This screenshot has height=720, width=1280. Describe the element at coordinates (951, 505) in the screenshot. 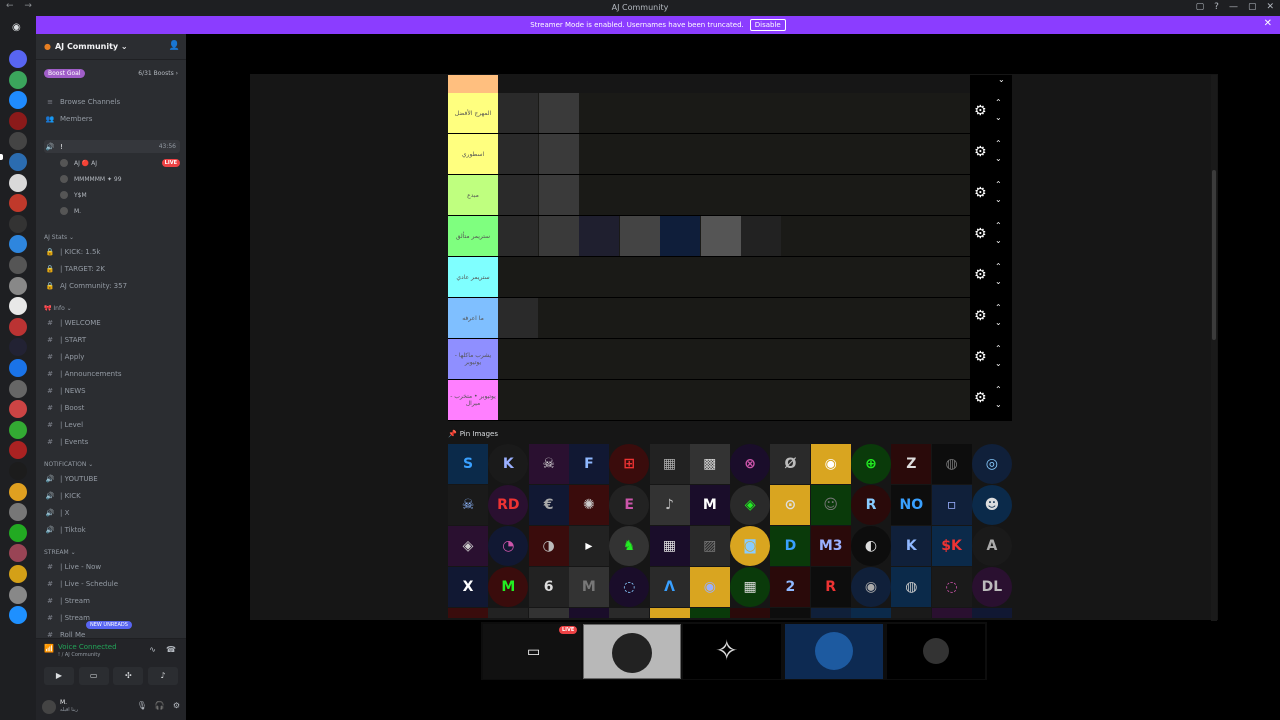

I see `pin-image: ▫` at that location.